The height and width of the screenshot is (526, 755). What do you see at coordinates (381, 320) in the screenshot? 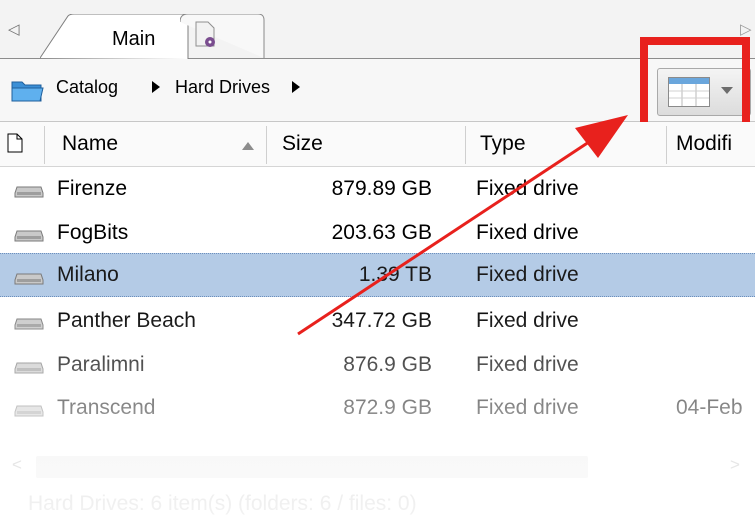
I see `row-size: 347.72 GB` at bounding box center [381, 320].